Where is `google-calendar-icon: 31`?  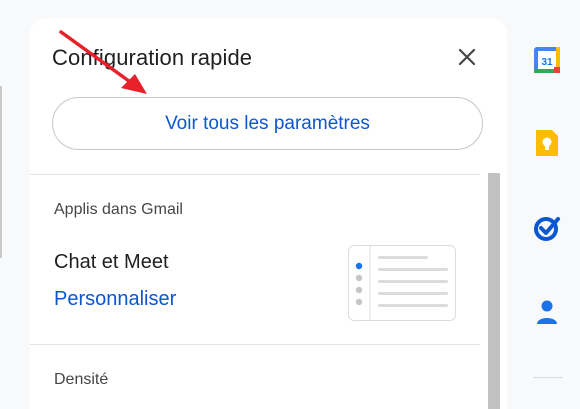 google-calendar-icon: 31 is located at coordinates (547, 60).